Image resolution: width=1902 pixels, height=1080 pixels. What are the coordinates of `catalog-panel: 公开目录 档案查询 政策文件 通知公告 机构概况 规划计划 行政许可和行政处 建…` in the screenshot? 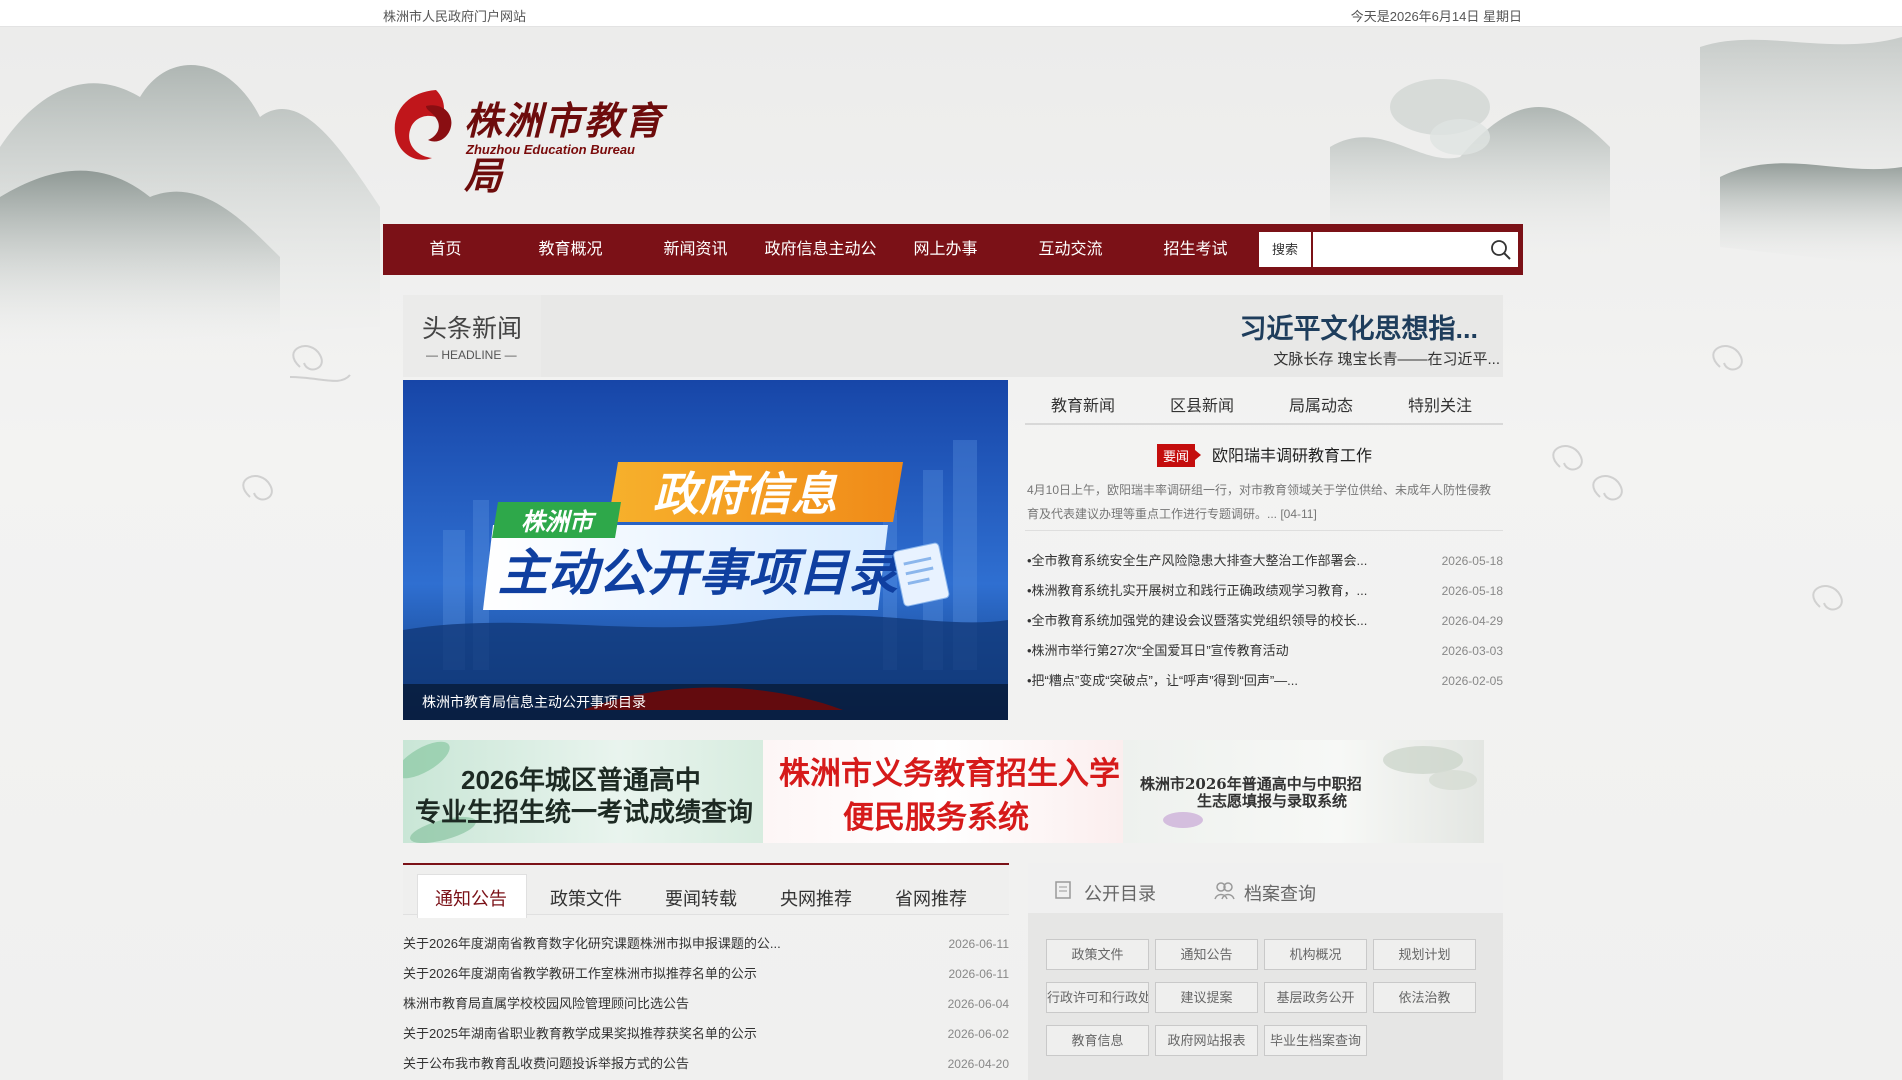 It's located at (1265, 971).